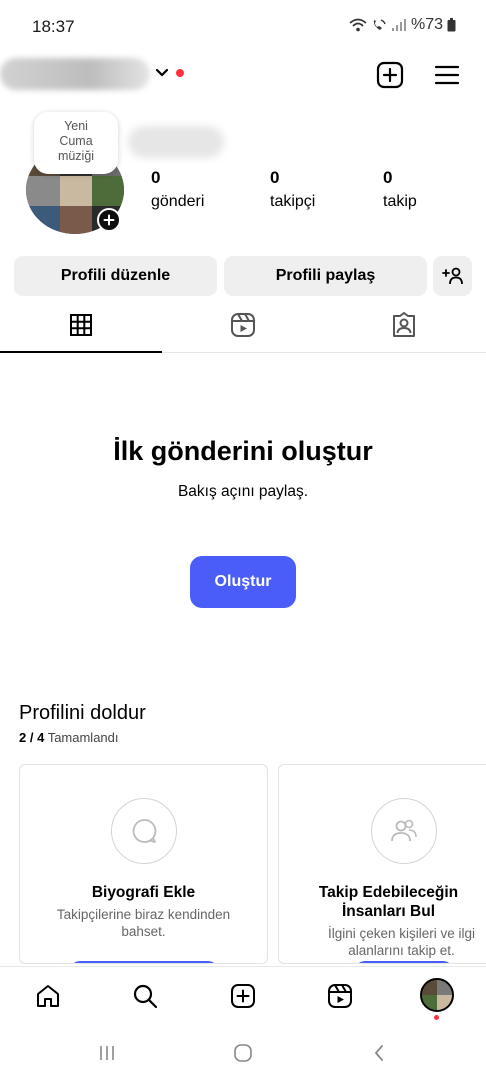 Image resolution: width=486 pixels, height=1080 pixels. I want to click on note-bubble: Yeni Cuma müziği, so click(76, 143).